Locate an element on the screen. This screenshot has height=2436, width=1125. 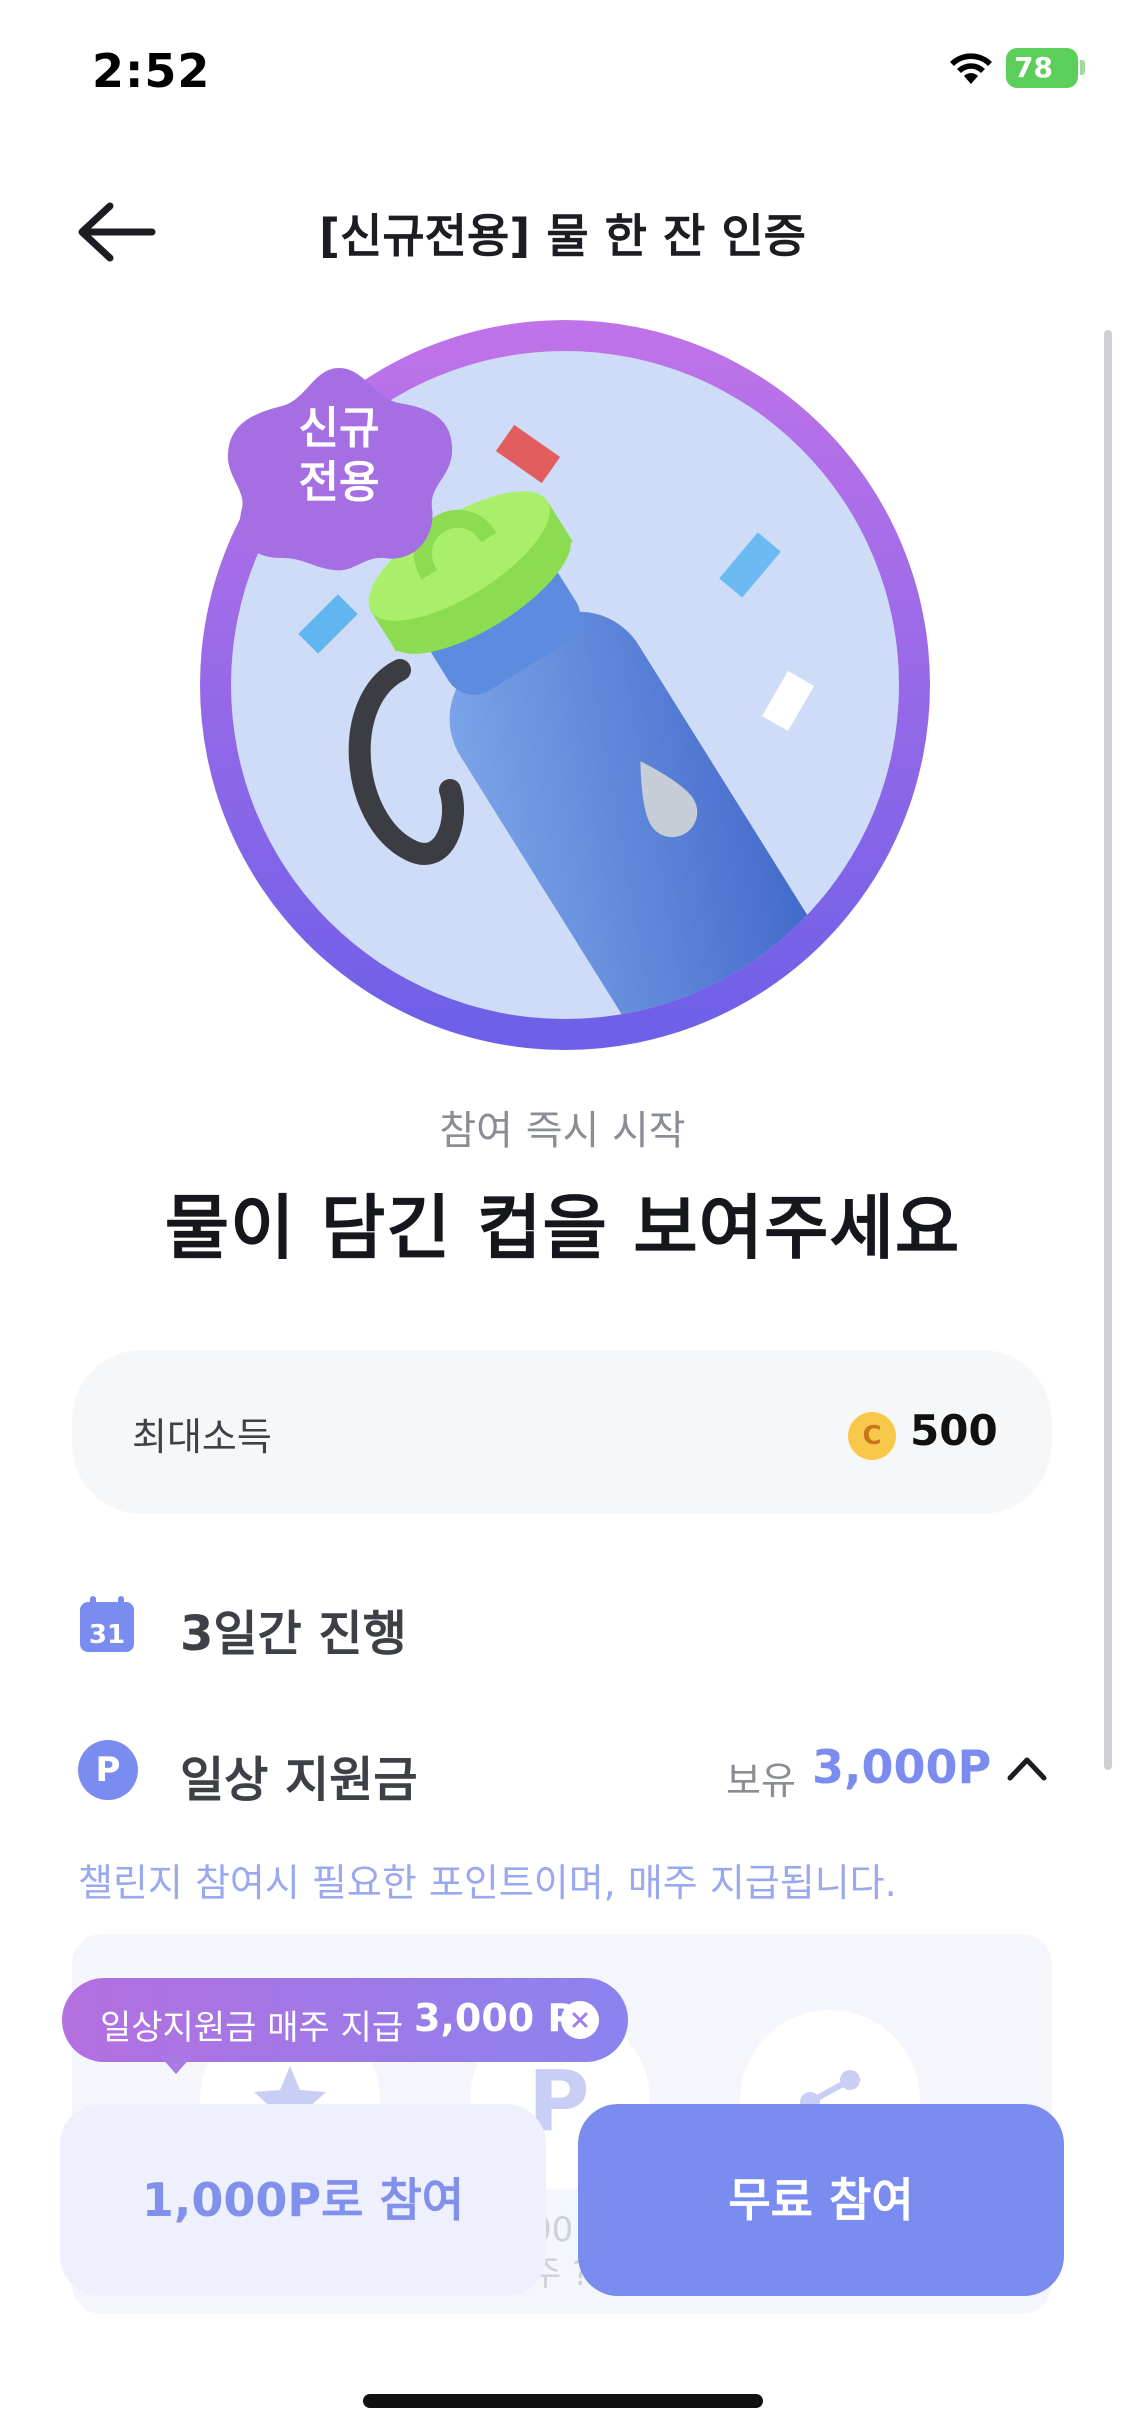
calendar-day: 31 is located at coordinates (107, 1635).